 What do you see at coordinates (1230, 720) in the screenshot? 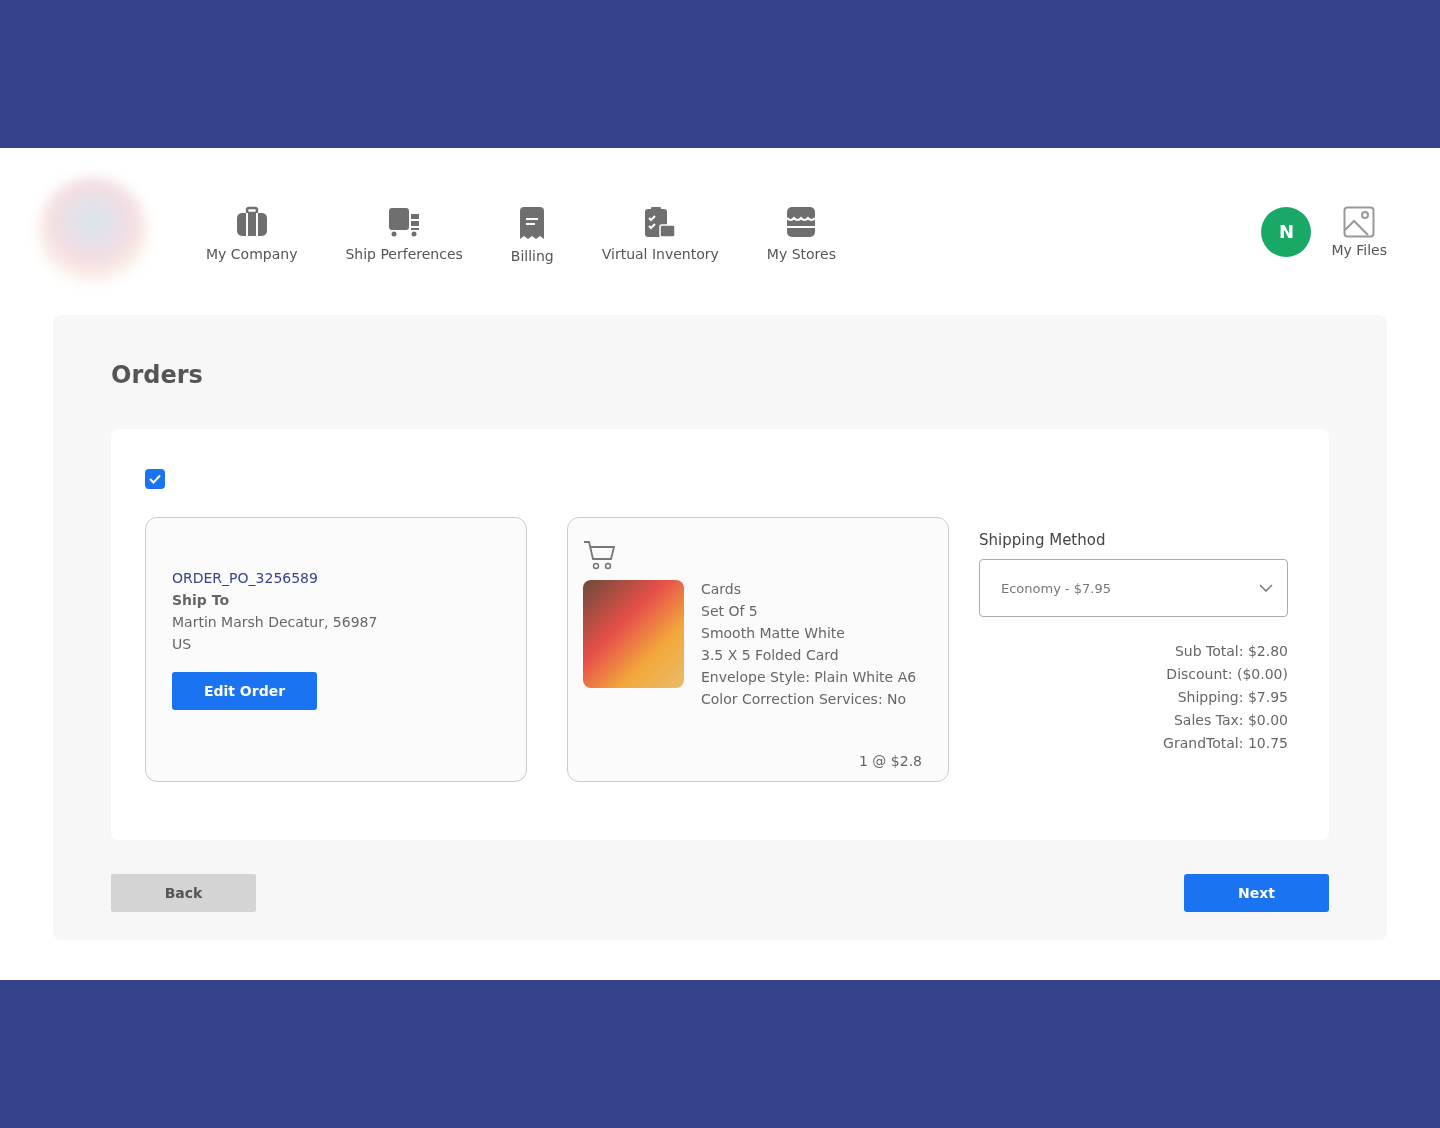
I see `total-line: Sales Tax: $0.00` at bounding box center [1230, 720].